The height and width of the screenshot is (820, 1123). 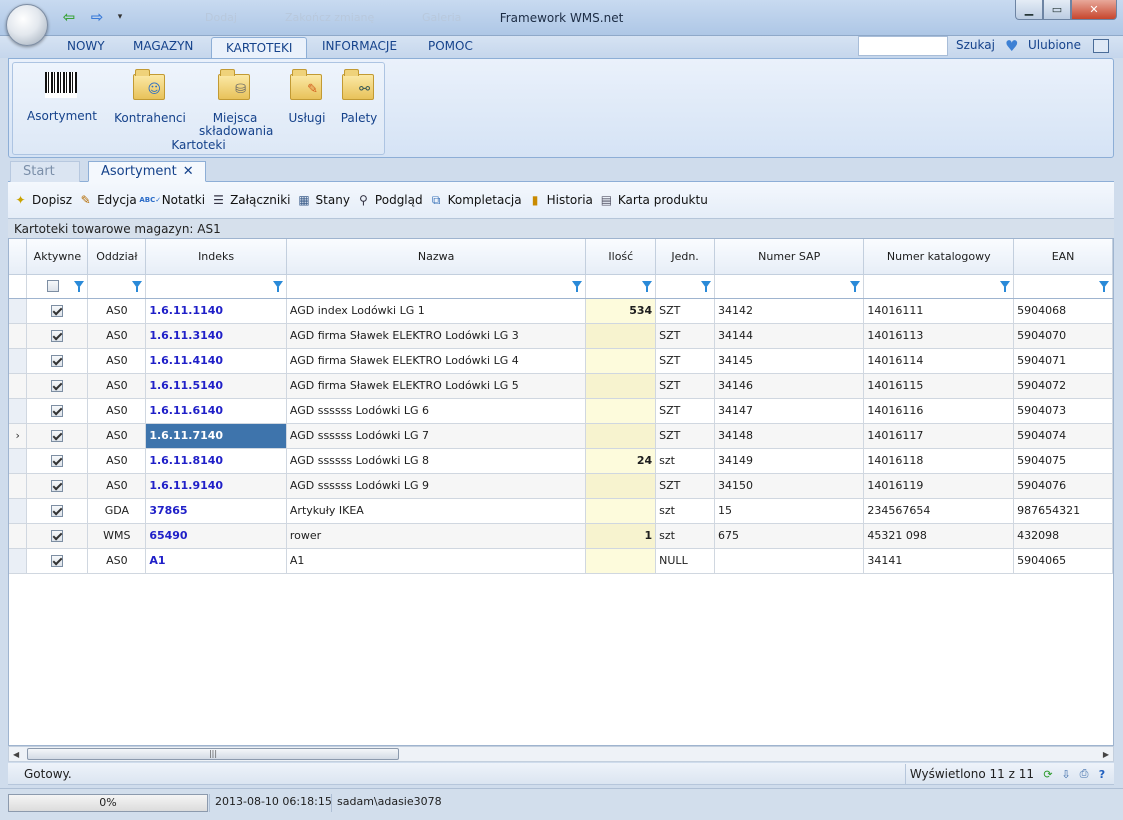 I want to click on cell-index: 1.6.11.3140, so click(x=216, y=336).